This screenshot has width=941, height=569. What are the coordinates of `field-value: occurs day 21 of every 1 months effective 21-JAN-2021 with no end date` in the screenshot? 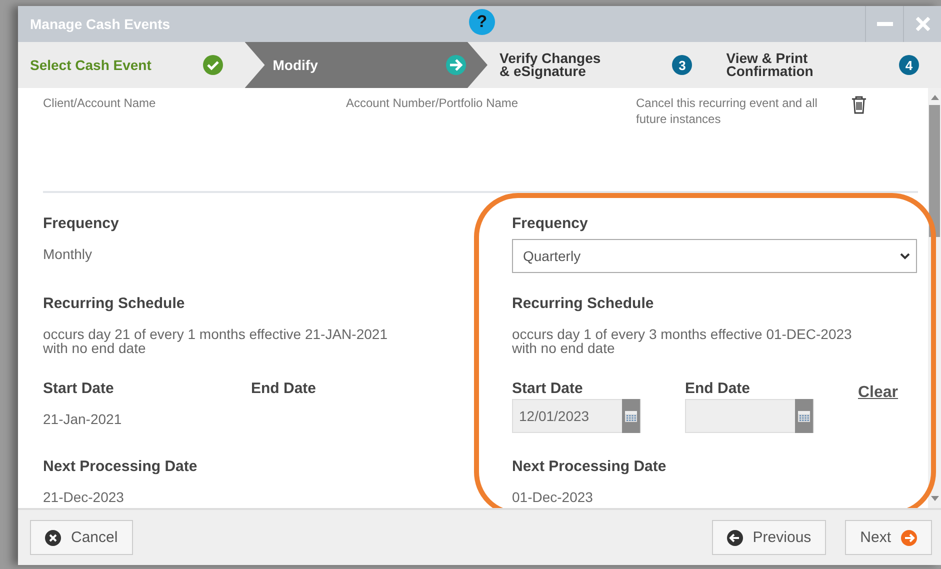 It's located at (215, 341).